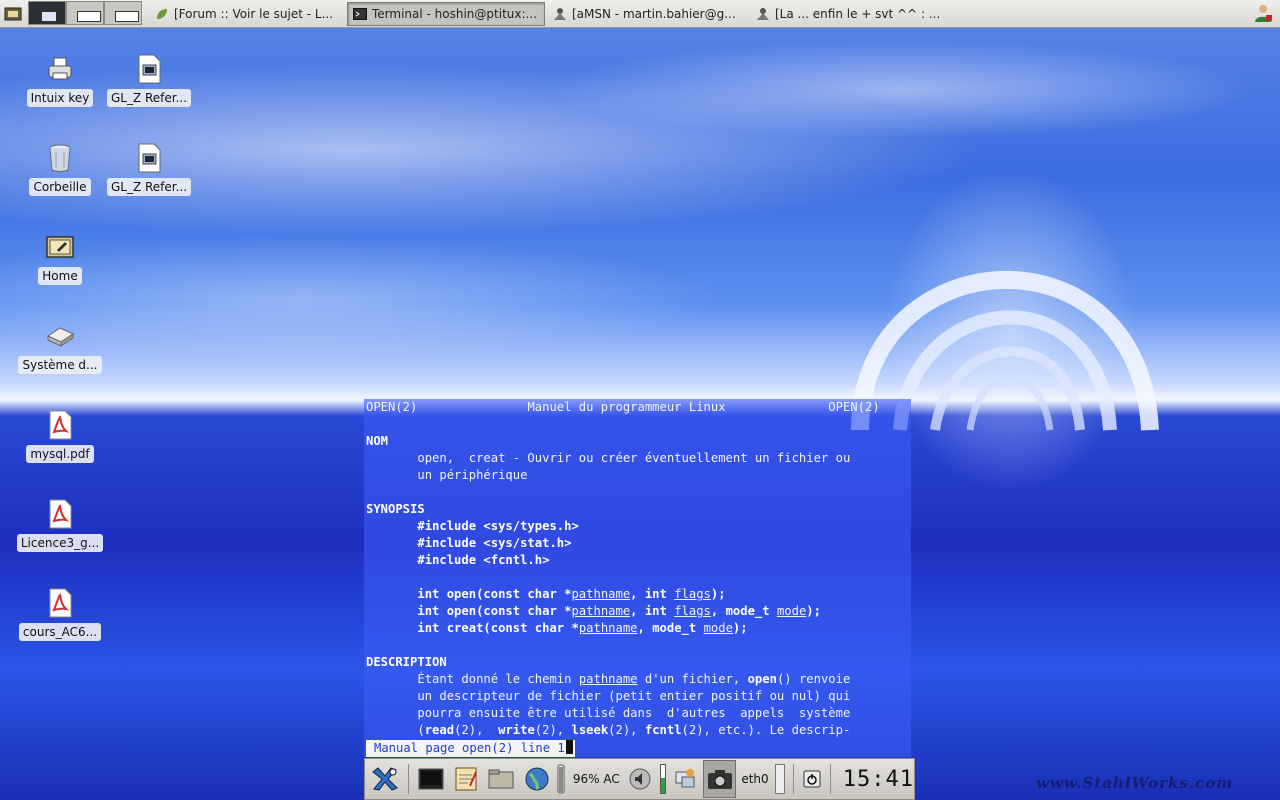 This screenshot has height=800, width=1280. Describe the element at coordinates (470, 748) in the screenshot. I see `pager-status-line: Manual page open(2) line 1` at that location.